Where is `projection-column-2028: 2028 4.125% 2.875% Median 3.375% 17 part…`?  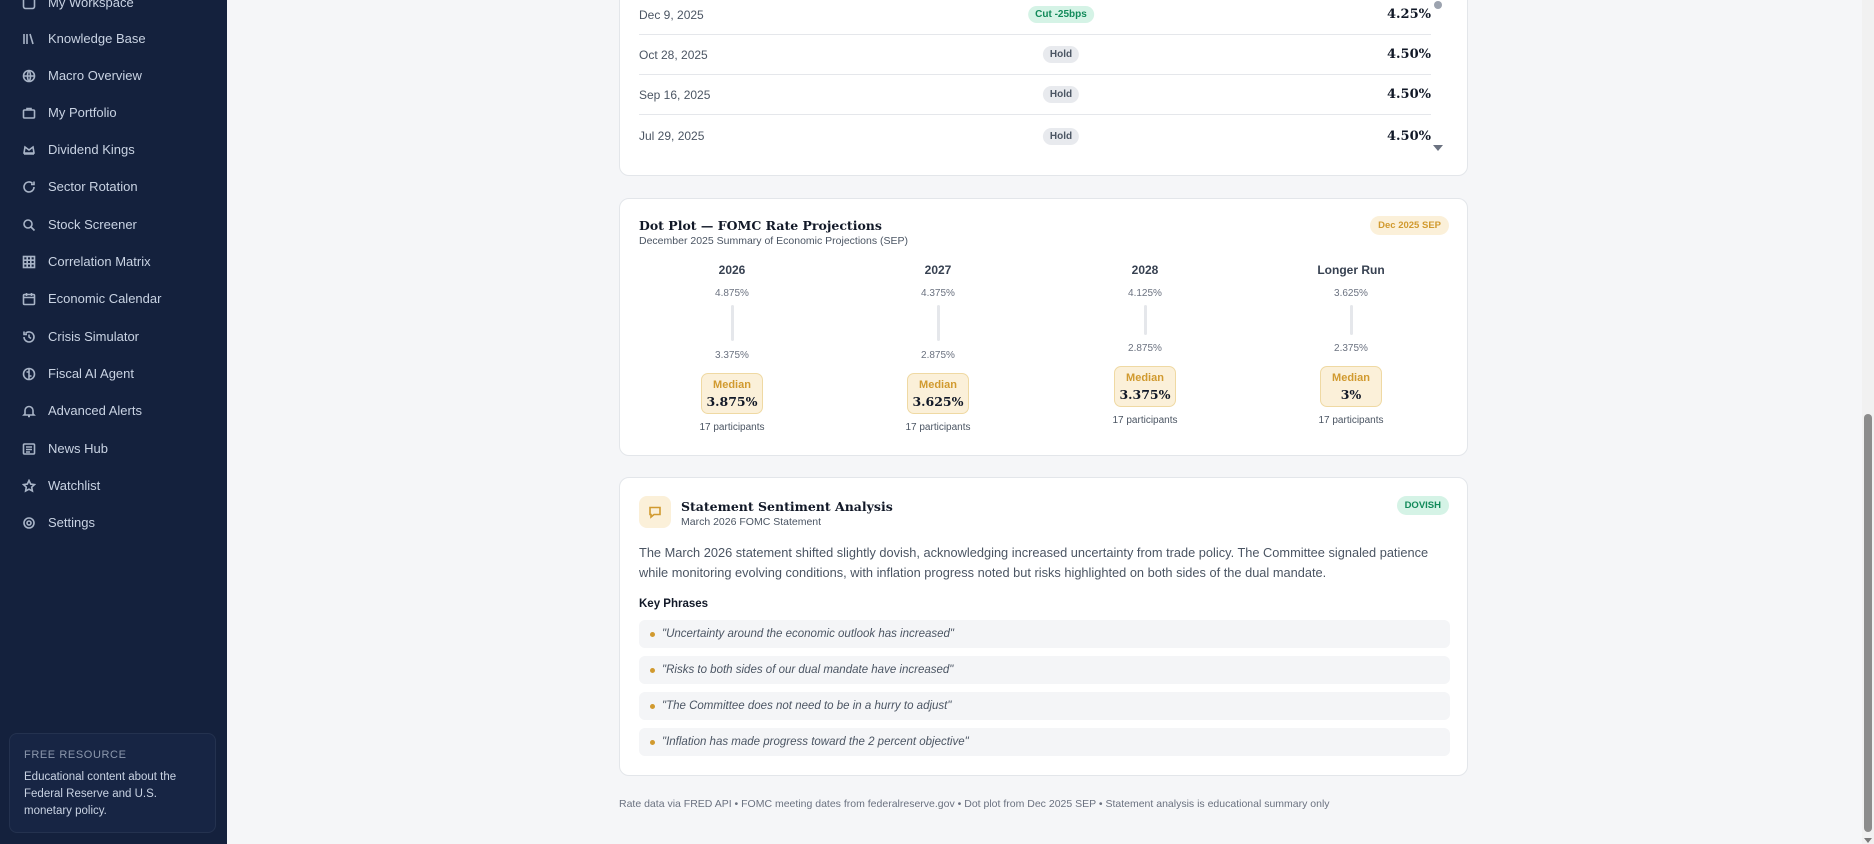
projection-column-2028: 2028 4.125% 2.875% Median 3.375% 17 part… is located at coordinates (1145, 344).